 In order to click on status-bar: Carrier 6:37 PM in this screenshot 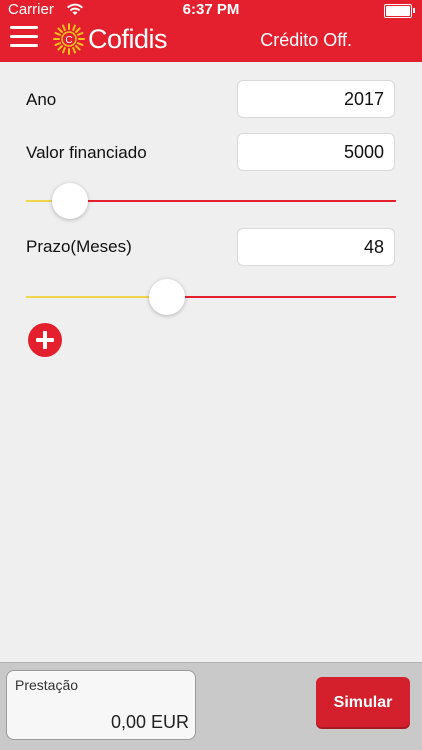, I will do `click(211, 10)`.